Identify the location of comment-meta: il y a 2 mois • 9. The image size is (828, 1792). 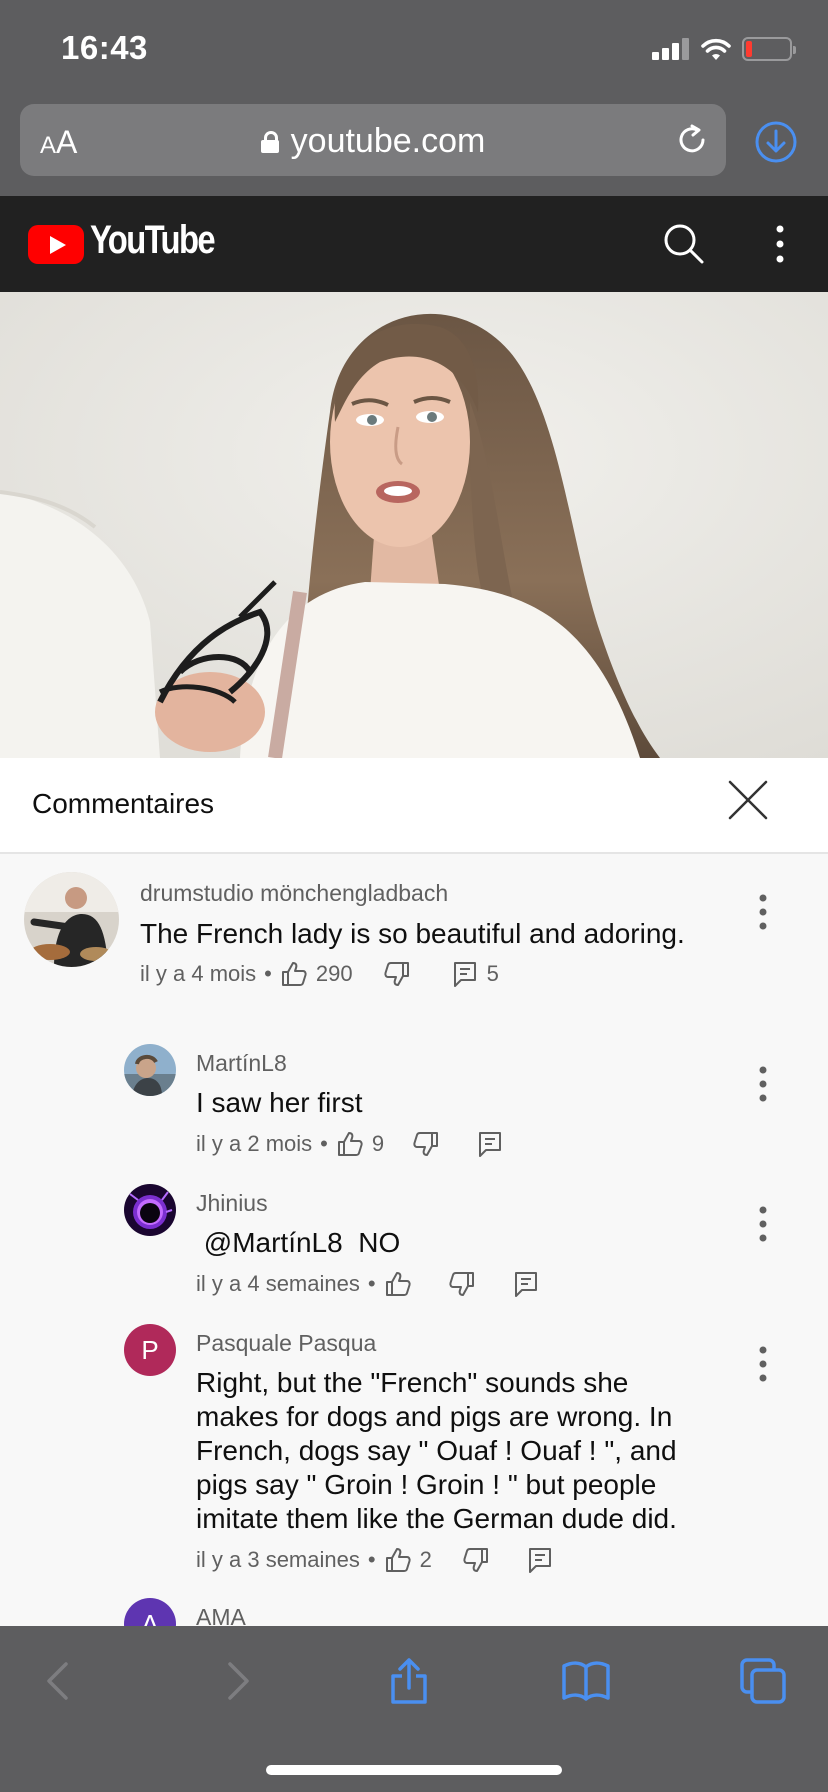
(350, 1144).